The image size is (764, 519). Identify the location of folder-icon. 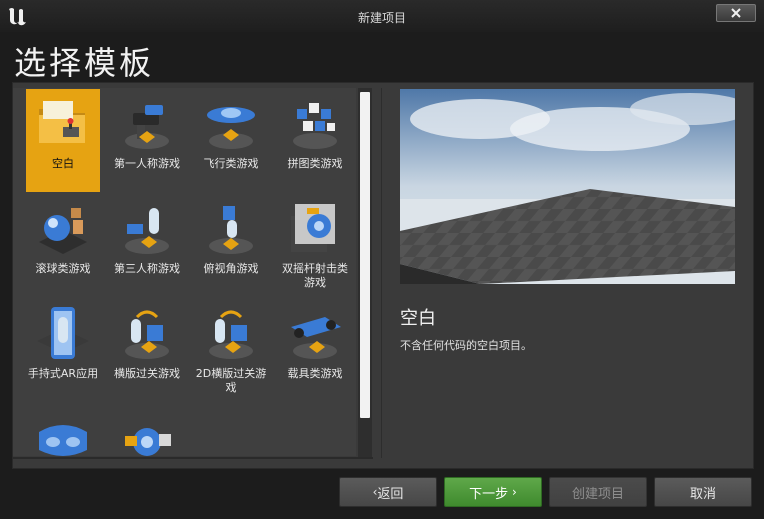
(62, 122).